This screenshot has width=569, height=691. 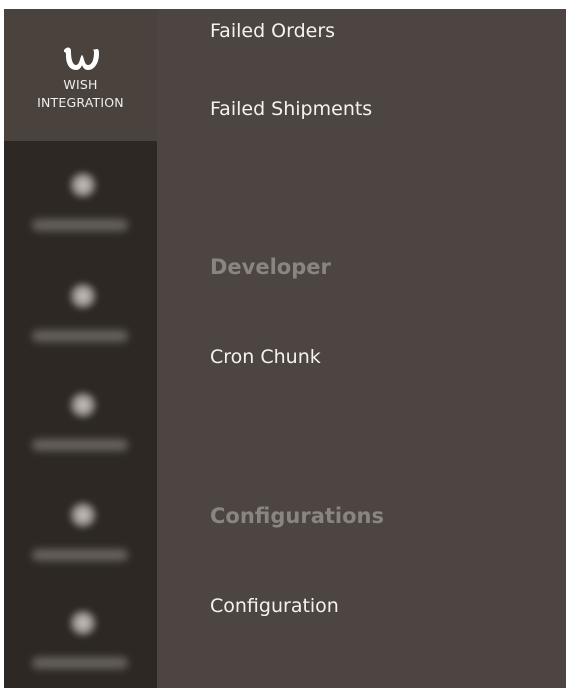 I want to click on section-heading-developer: Developer, so click(x=270, y=267).